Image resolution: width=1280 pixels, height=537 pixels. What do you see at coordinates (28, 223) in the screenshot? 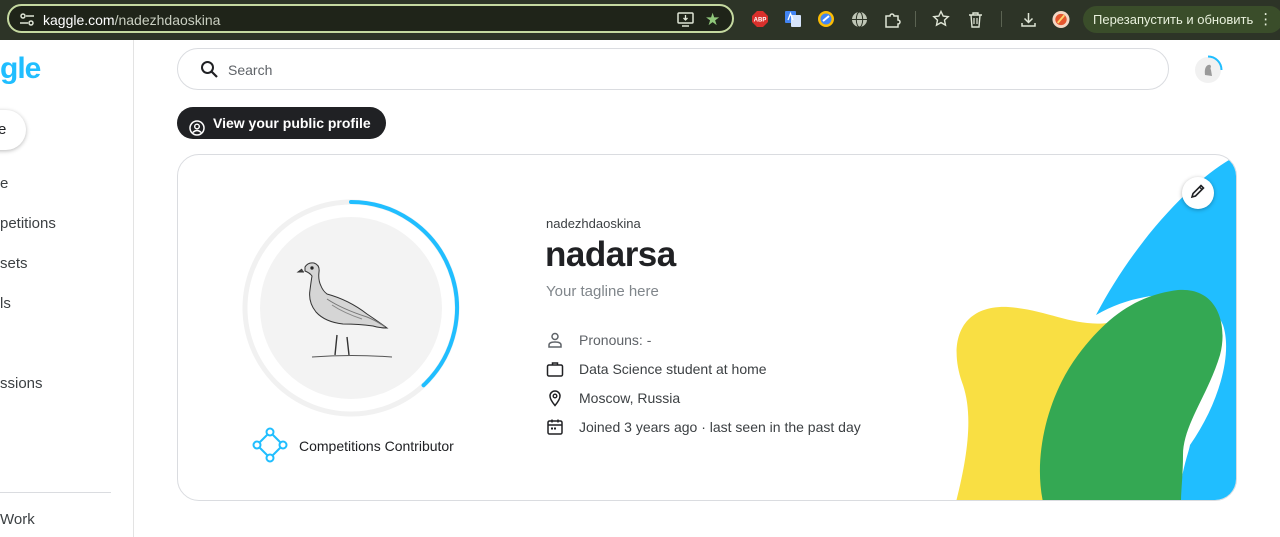
I see `sidebar-item-competitions: petitions` at bounding box center [28, 223].